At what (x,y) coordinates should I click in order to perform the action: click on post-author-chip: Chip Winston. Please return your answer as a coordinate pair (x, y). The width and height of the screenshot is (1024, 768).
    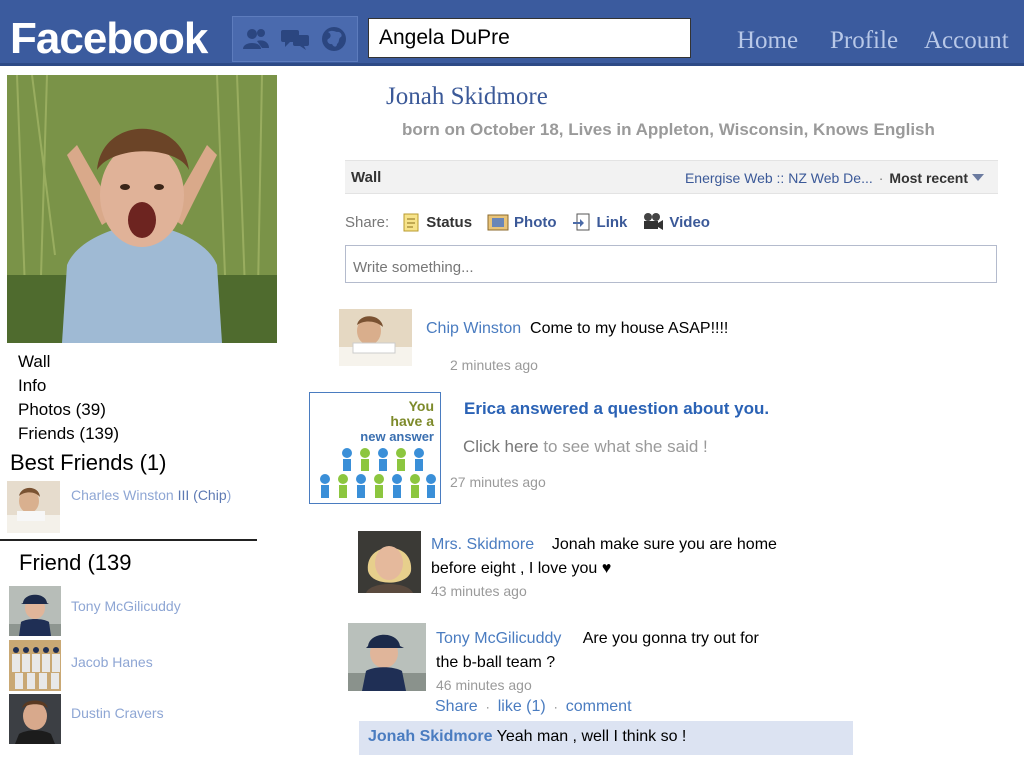
    Looking at the image, I should click on (473, 328).